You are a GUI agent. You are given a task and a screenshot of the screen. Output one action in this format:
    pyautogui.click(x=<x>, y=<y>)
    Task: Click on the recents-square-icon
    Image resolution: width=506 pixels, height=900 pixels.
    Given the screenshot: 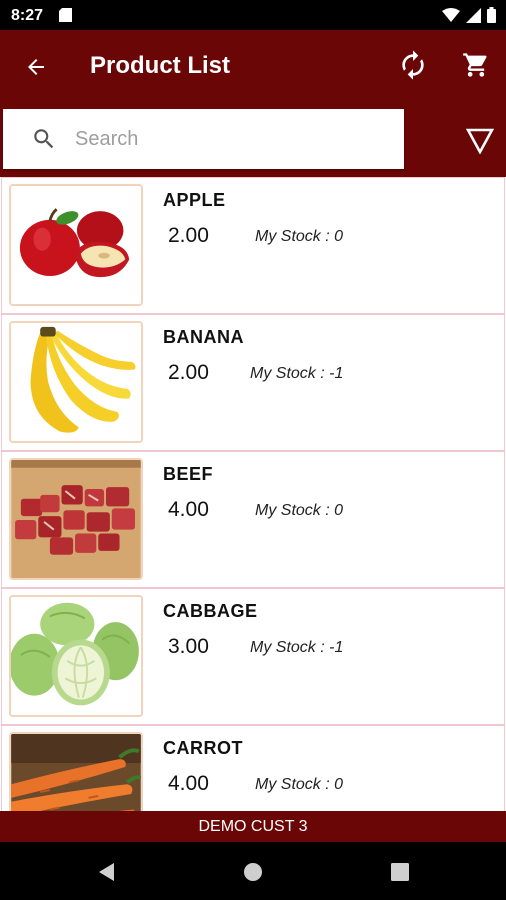 What is the action you would take?
    pyautogui.click(x=400, y=872)
    